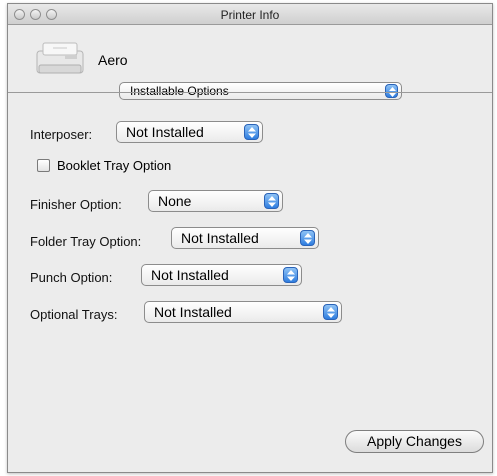 Image resolution: width=497 pixels, height=476 pixels. I want to click on interposer-select: Not Installed, so click(189, 132).